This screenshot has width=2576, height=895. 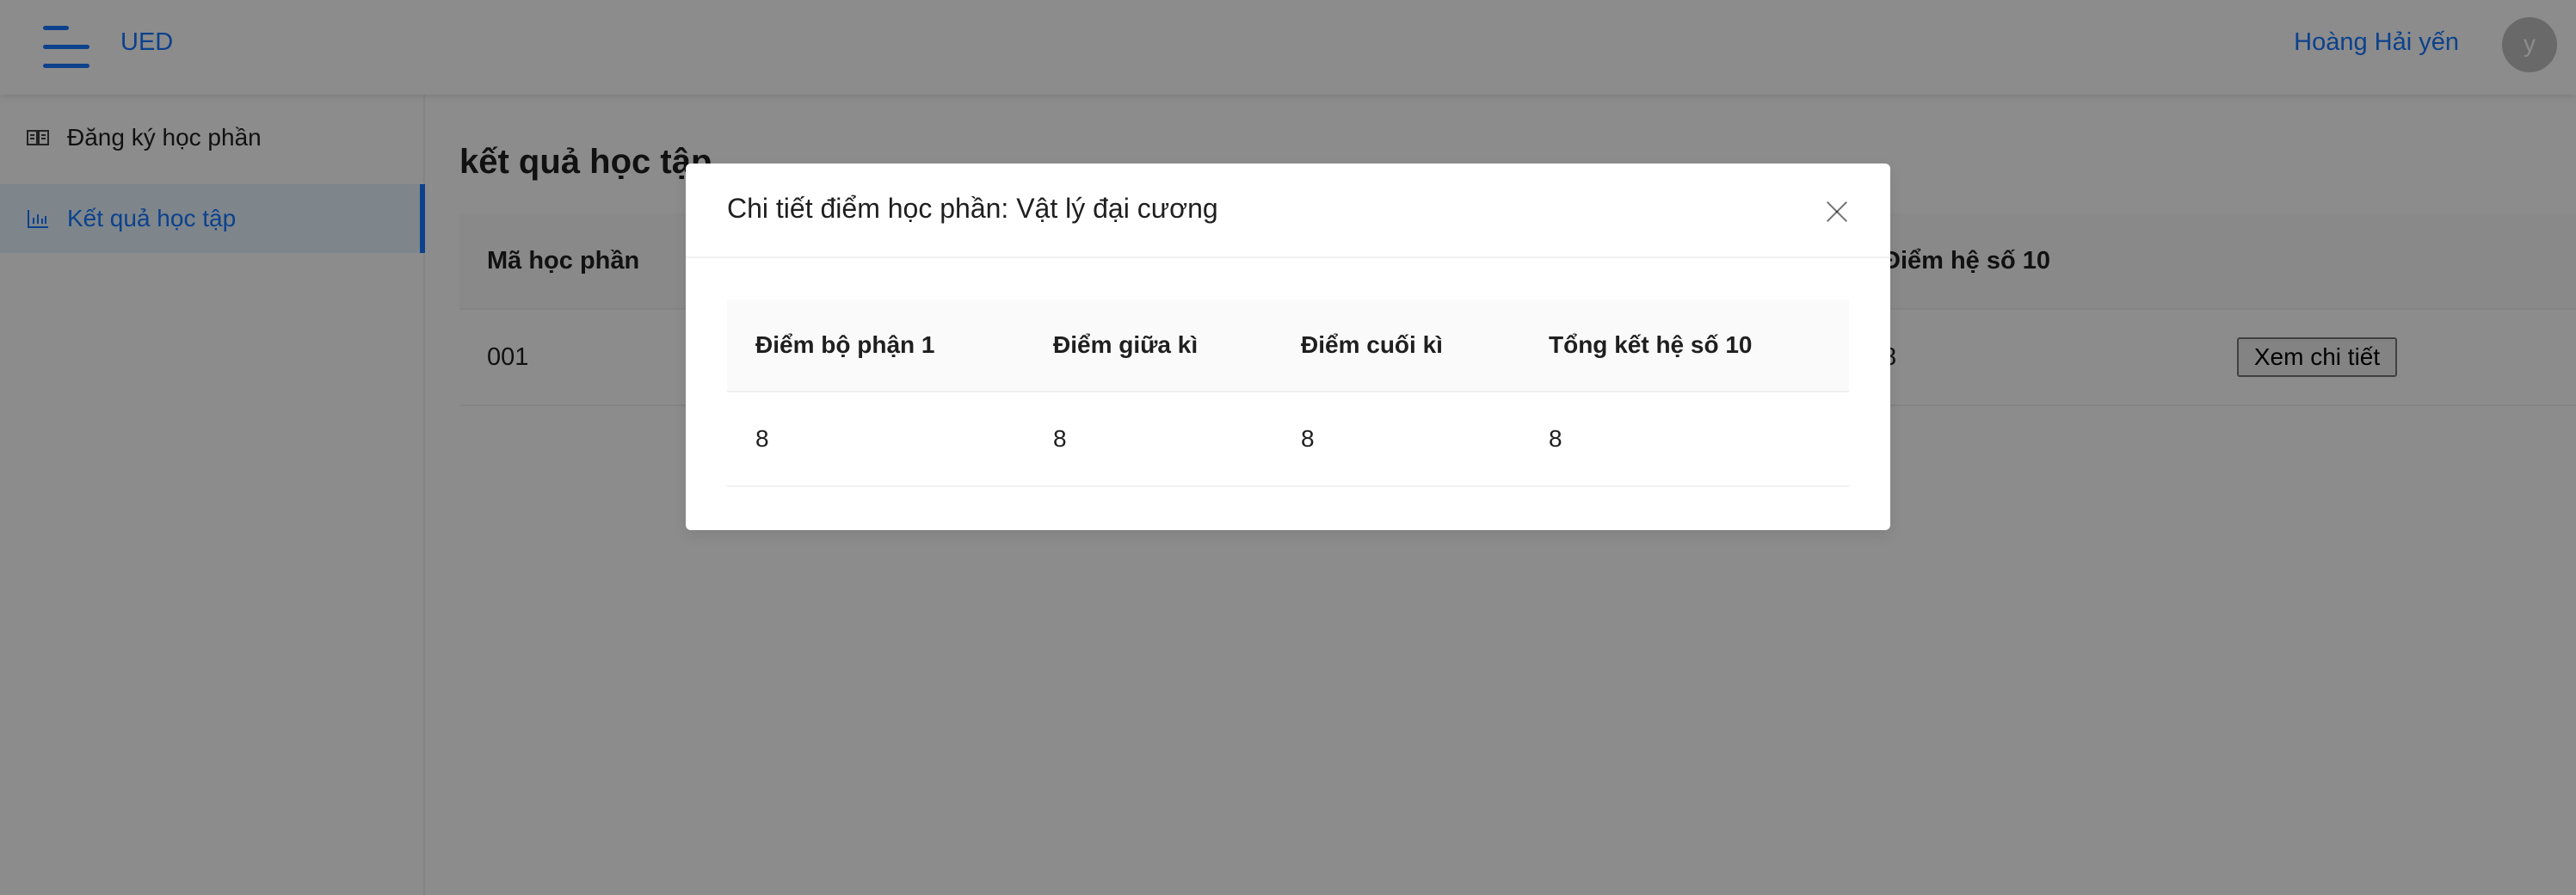 What do you see at coordinates (1060, 439) in the screenshot?
I see `cell-diem-giua-ki: 8` at bounding box center [1060, 439].